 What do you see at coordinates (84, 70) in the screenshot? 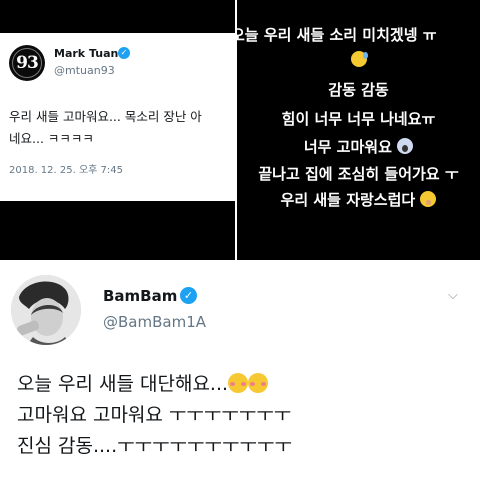
I see `tweet-author-handle: @mtuan93` at bounding box center [84, 70].